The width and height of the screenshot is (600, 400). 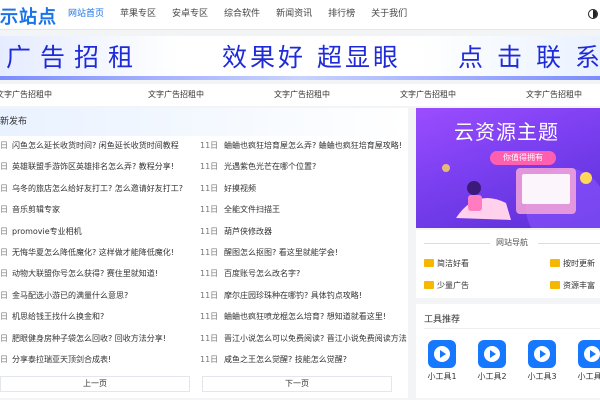 I want to click on list-item: 11日 光遇紫色光芒在哪个位置?, so click(x=304, y=167).